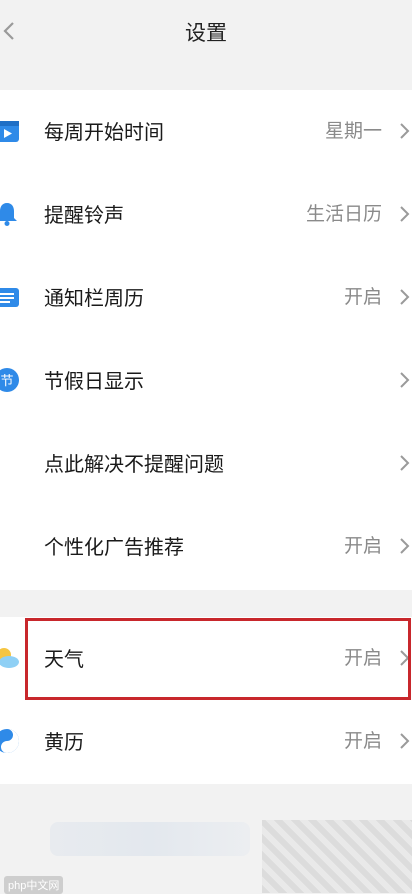 Image resolution: width=412 pixels, height=894 pixels. Describe the element at coordinates (206, 546) in the screenshot. I see `setting-personalized-ads: 个性化广告推荐 开启` at that location.